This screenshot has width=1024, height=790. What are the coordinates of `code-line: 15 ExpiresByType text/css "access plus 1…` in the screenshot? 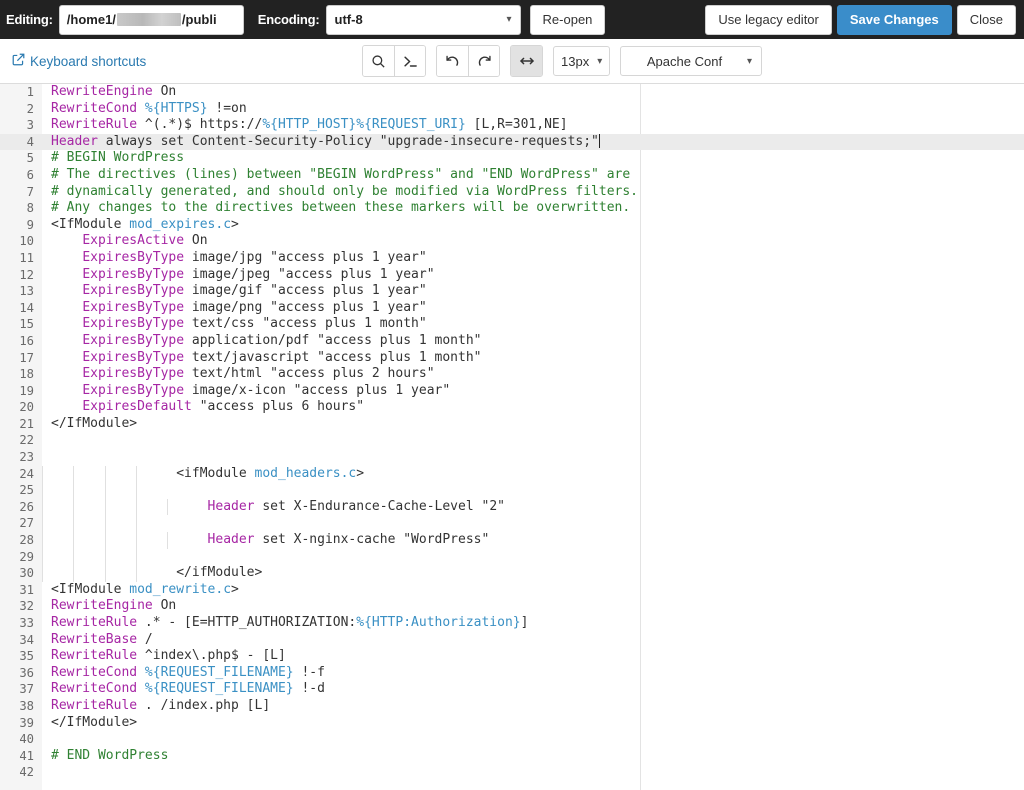 It's located at (512, 324).